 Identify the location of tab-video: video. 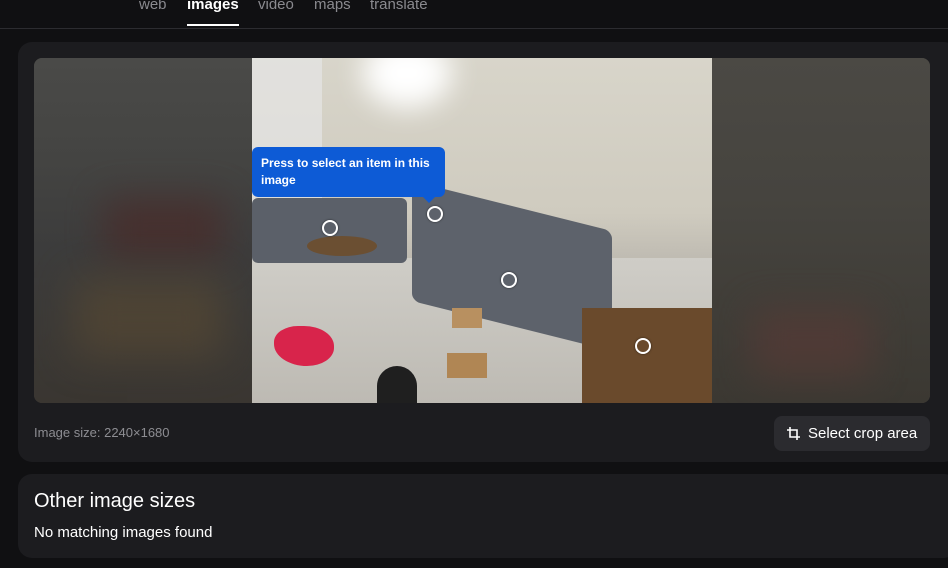
(276, 6).